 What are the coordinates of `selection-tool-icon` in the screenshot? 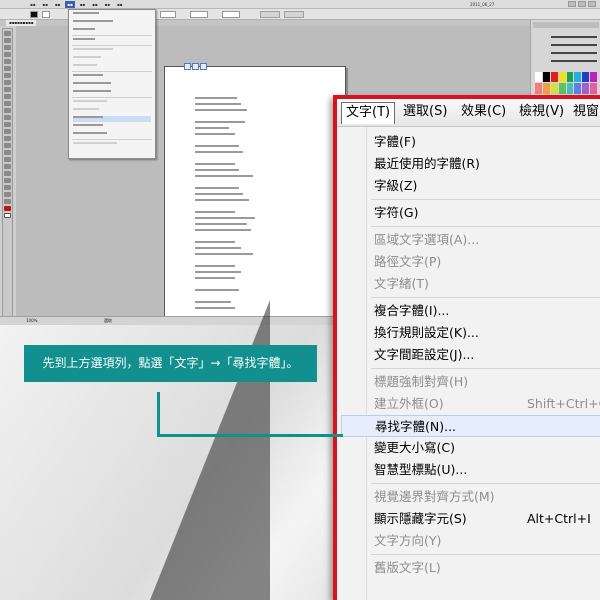 It's located at (7, 33).